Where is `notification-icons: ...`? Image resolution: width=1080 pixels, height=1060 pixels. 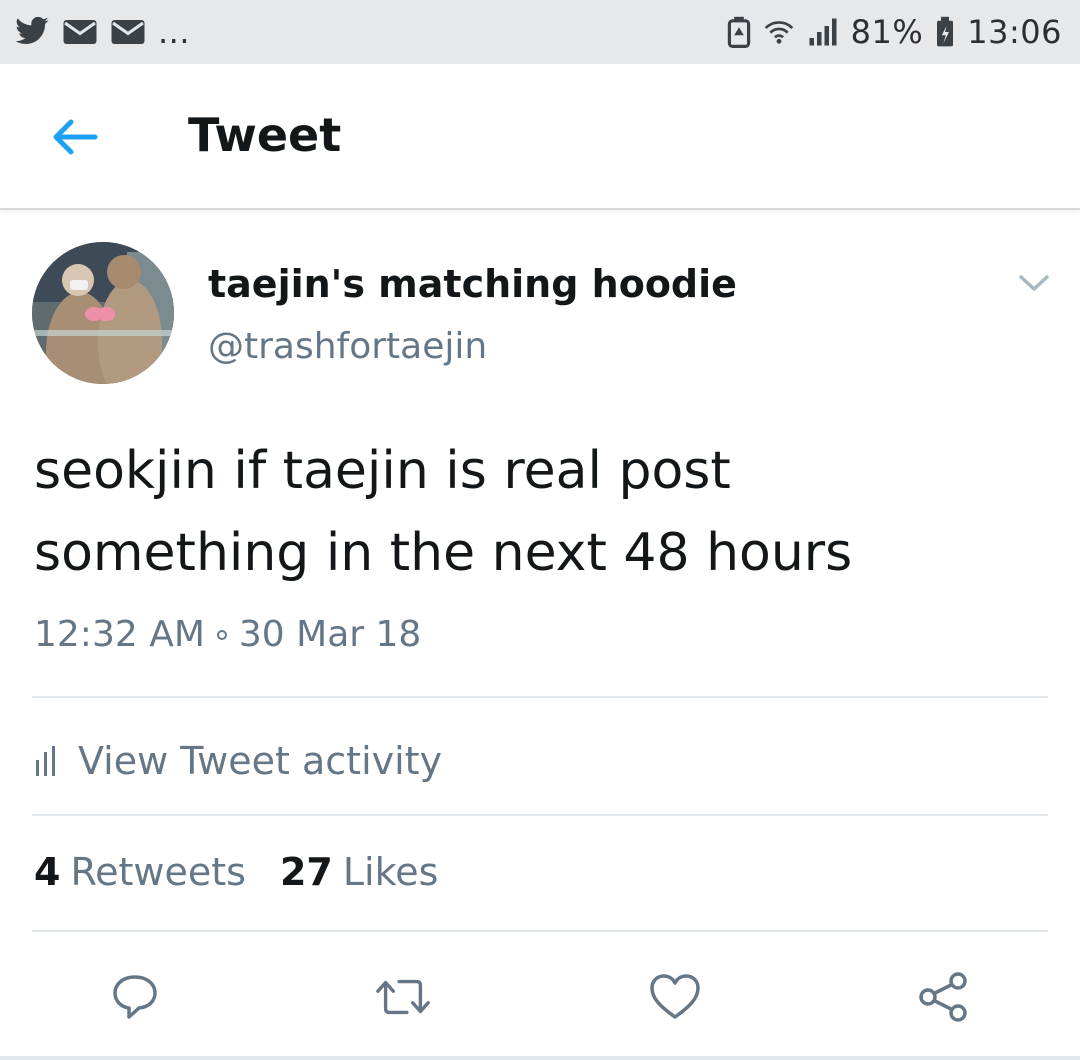
notification-icons: ... is located at coordinates (102, 32).